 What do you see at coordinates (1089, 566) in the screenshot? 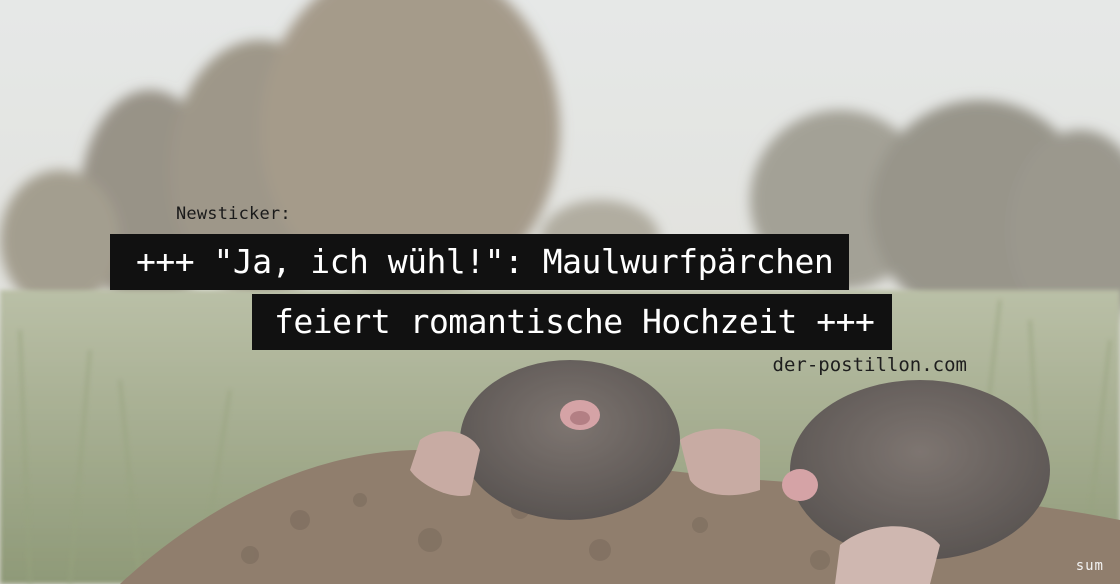
I see `photo-credit: sum` at bounding box center [1089, 566].